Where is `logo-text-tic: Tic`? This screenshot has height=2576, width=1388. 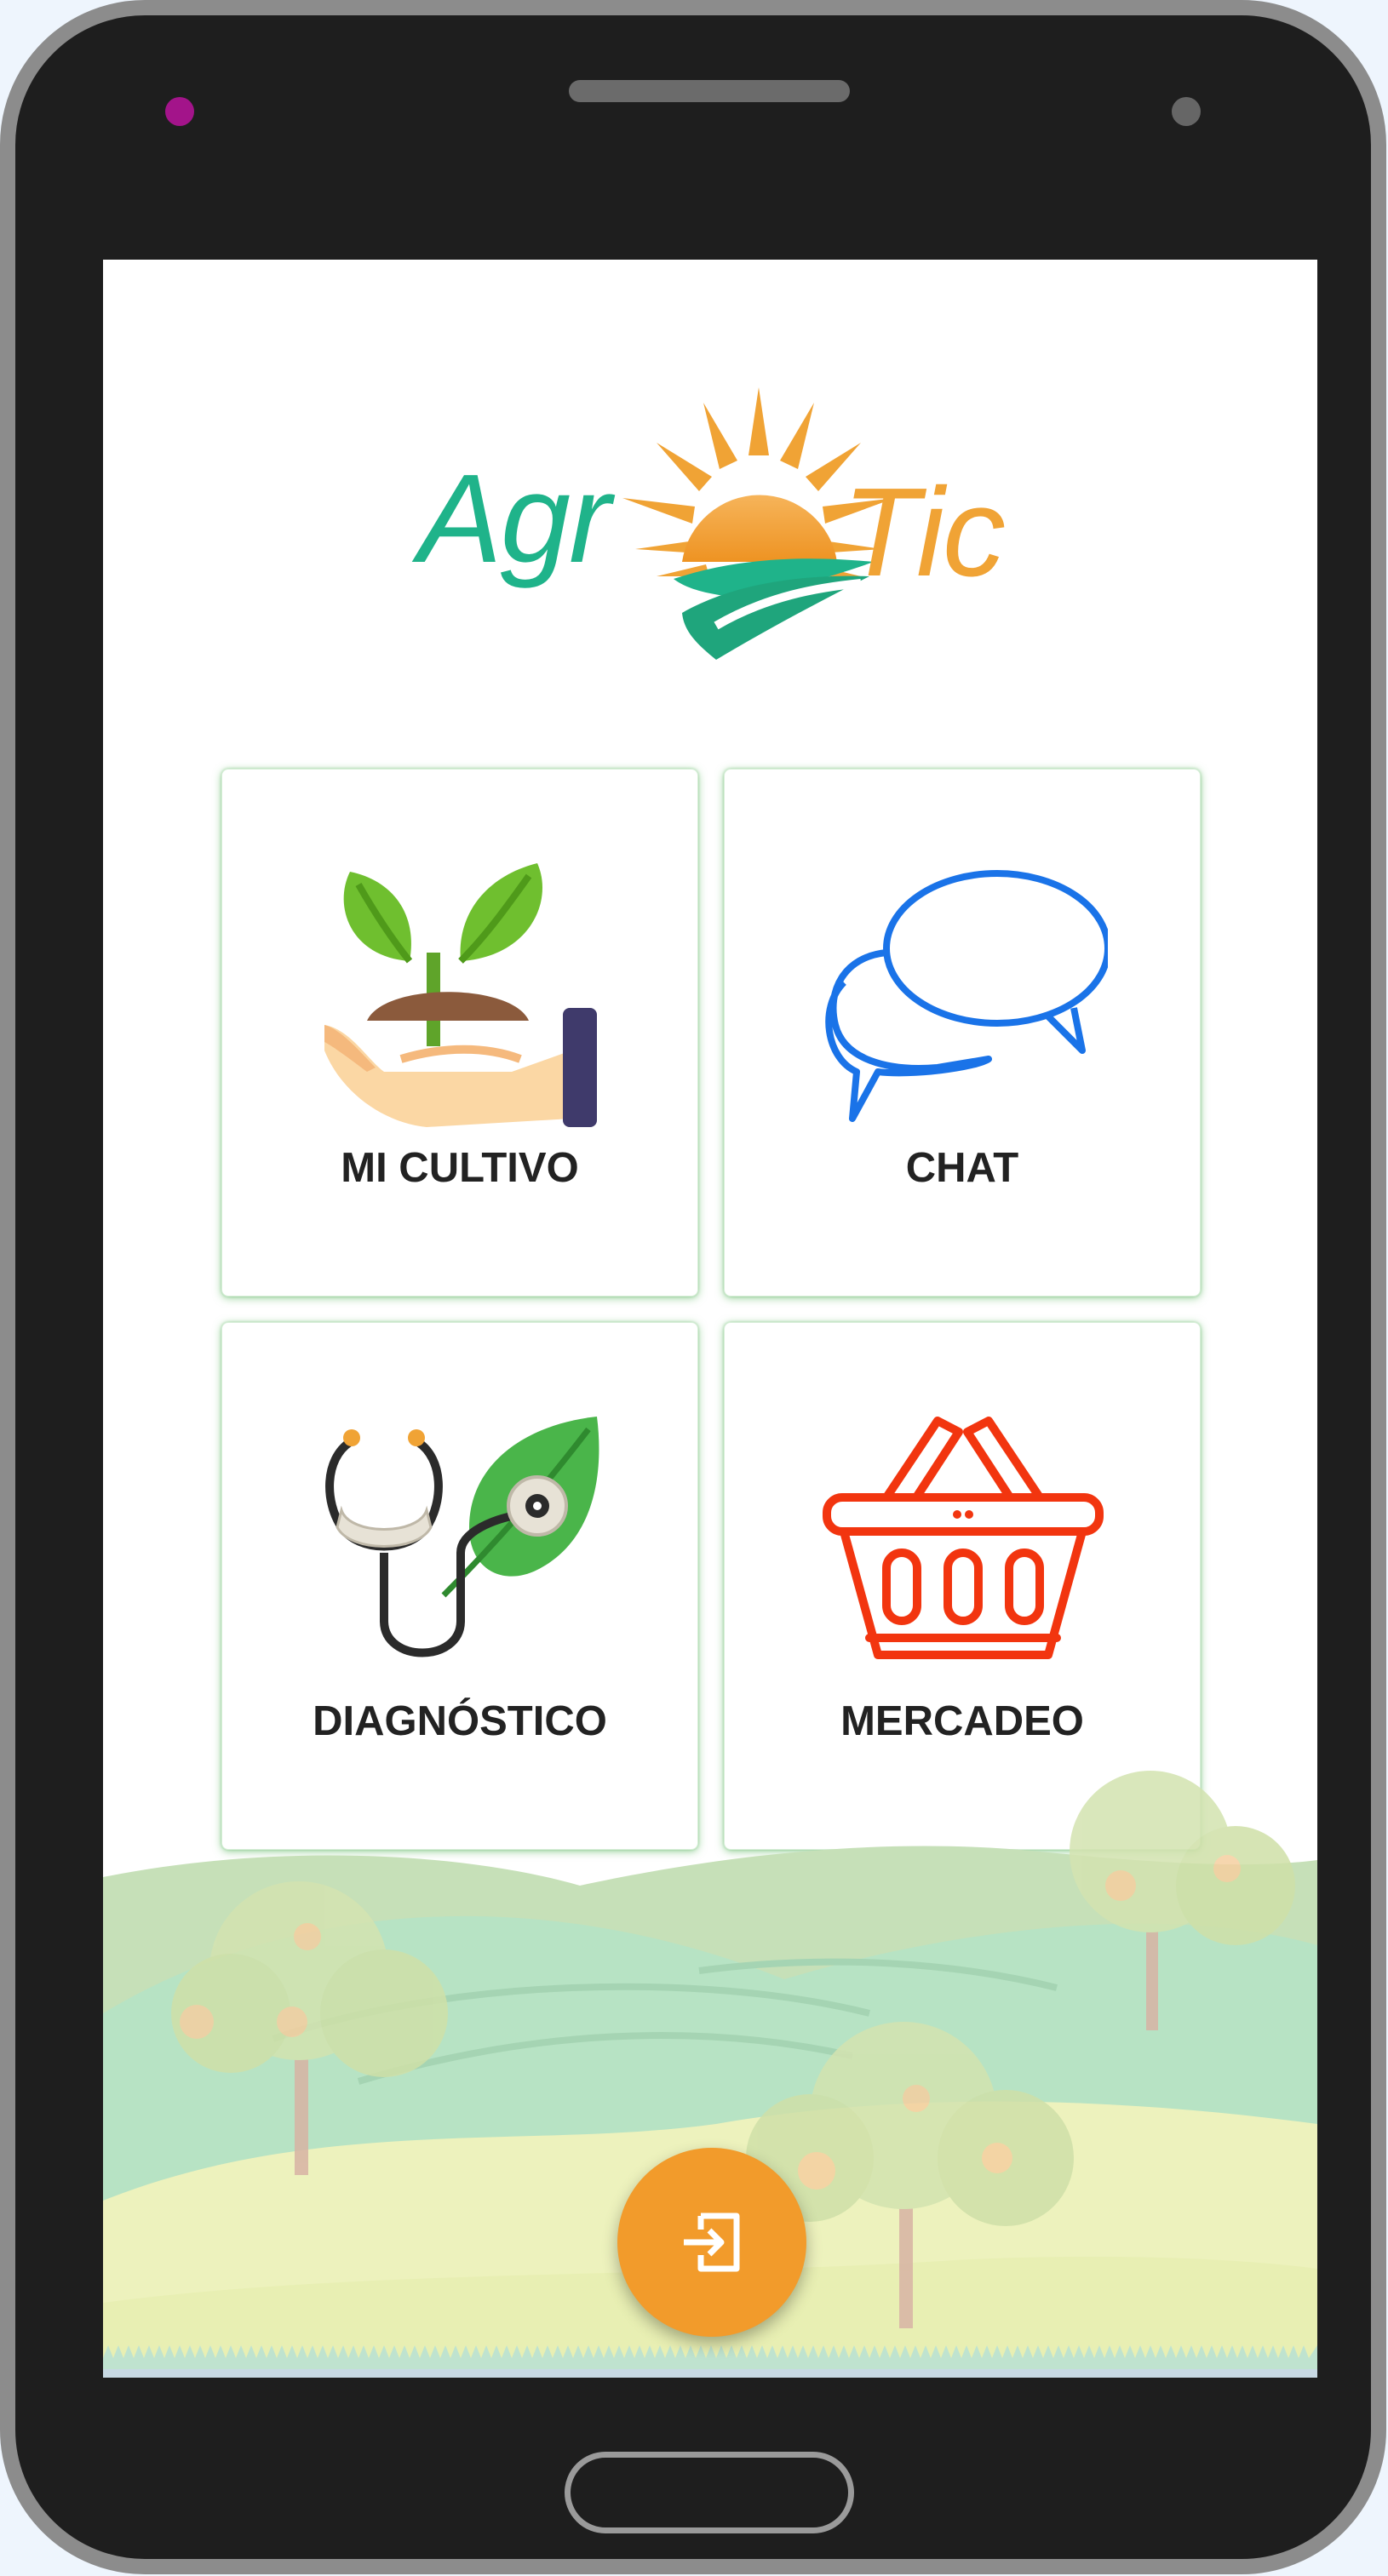
logo-text-tic: Tic is located at coordinates (924, 532).